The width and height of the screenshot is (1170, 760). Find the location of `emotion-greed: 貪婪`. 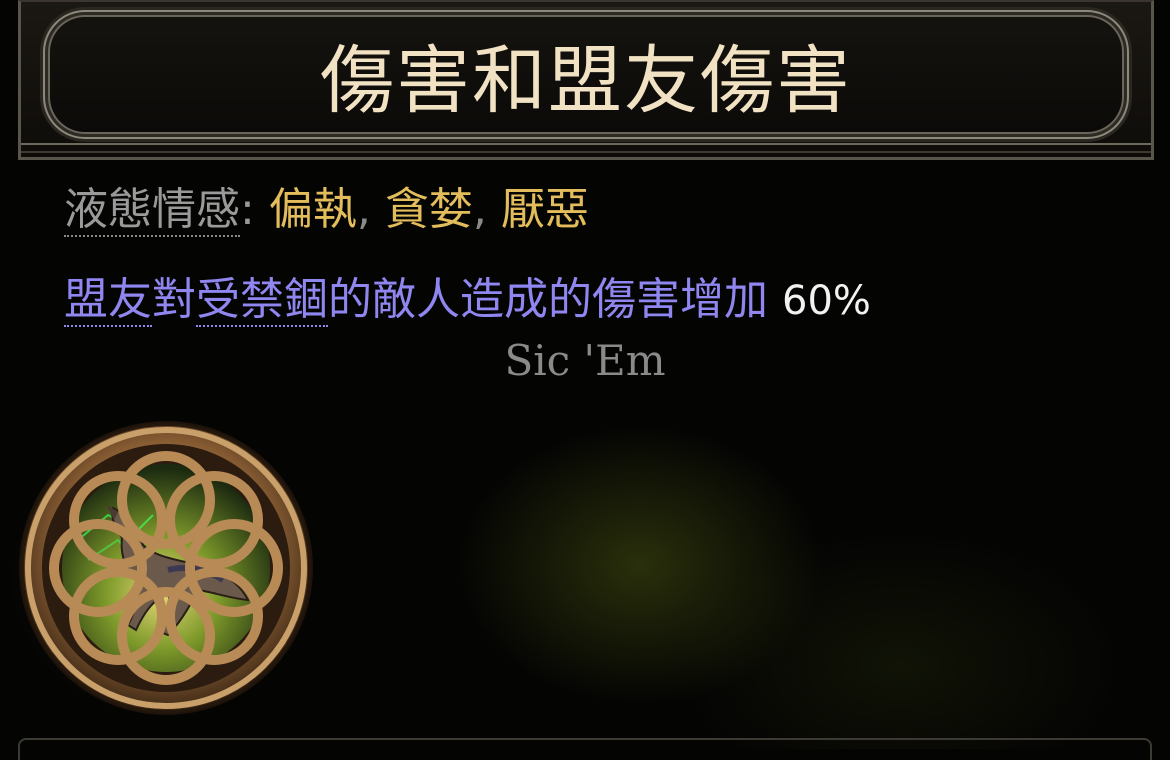

emotion-greed: 貪婪 is located at coordinates (428, 209).